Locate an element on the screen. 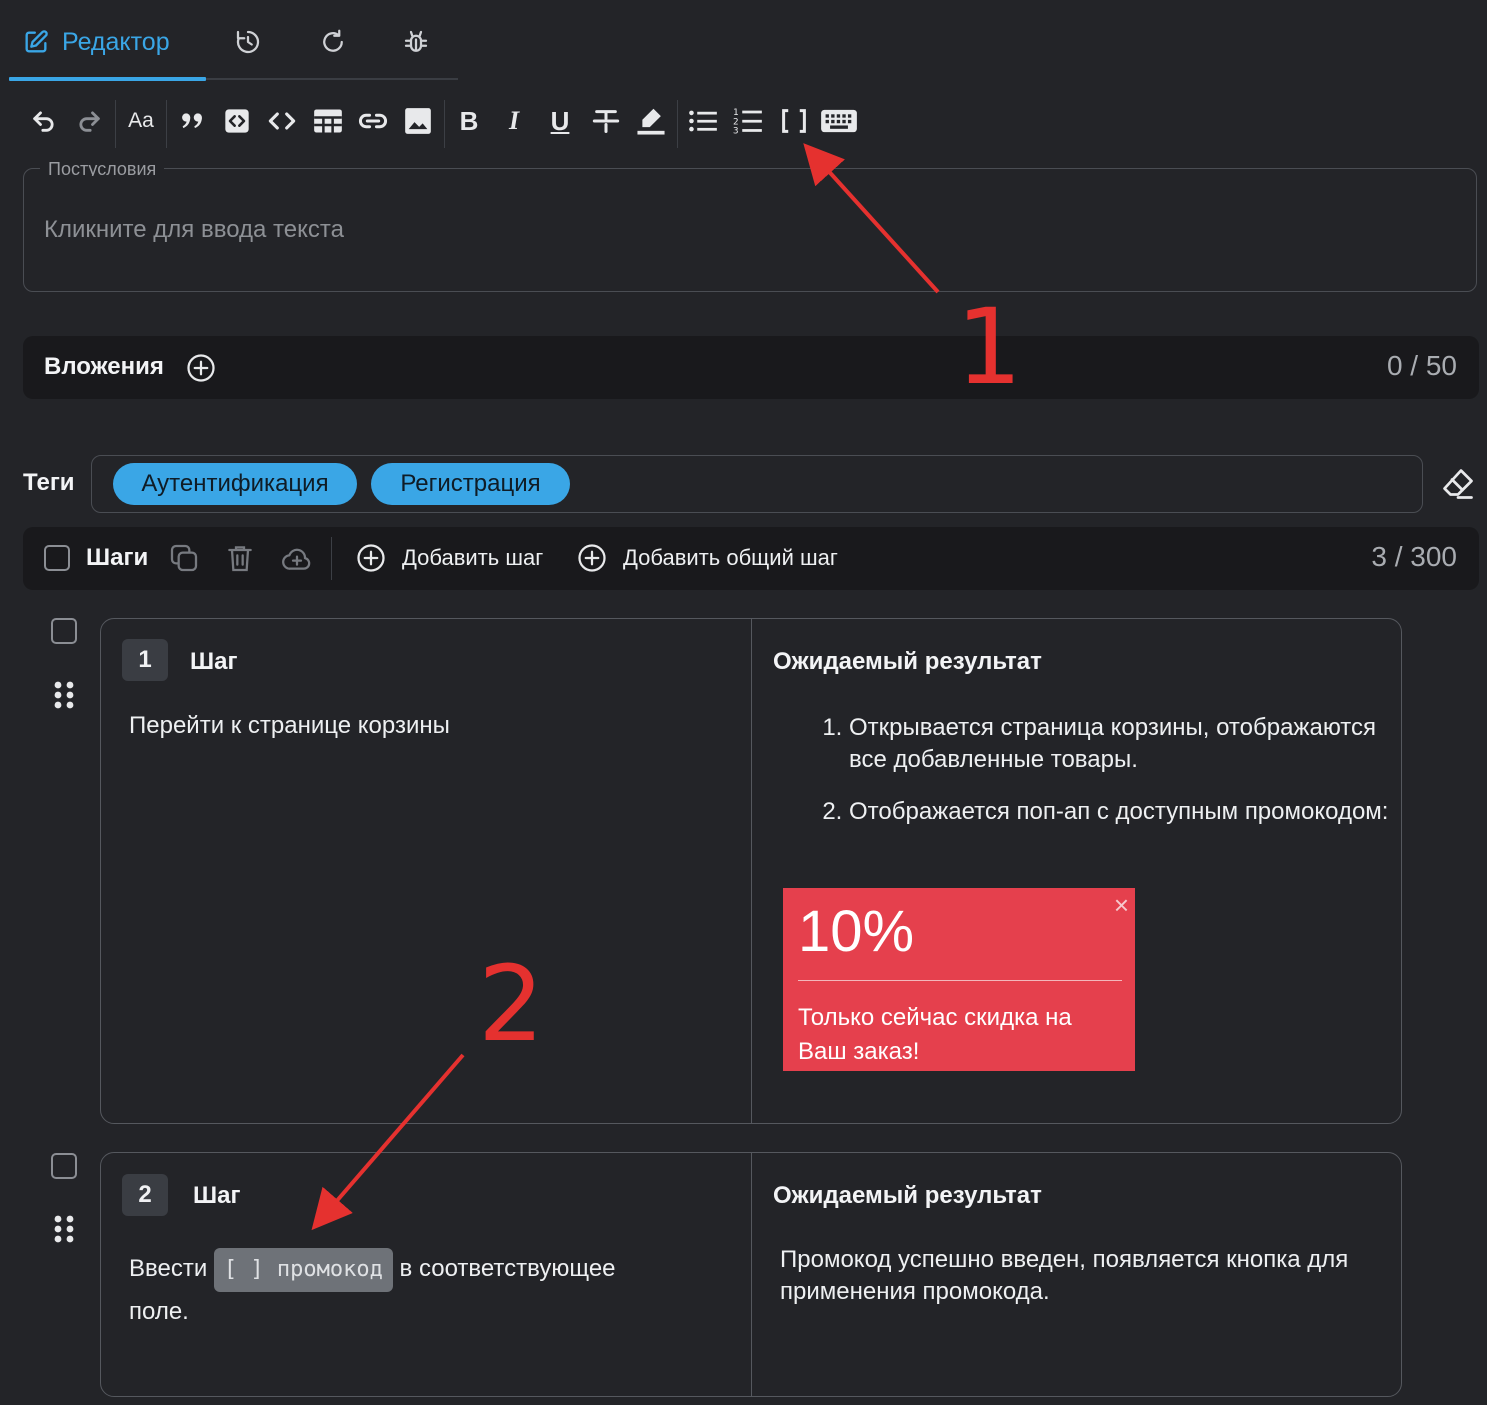 The height and width of the screenshot is (1405, 1487). tab-refresh is located at coordinates (333, 42).